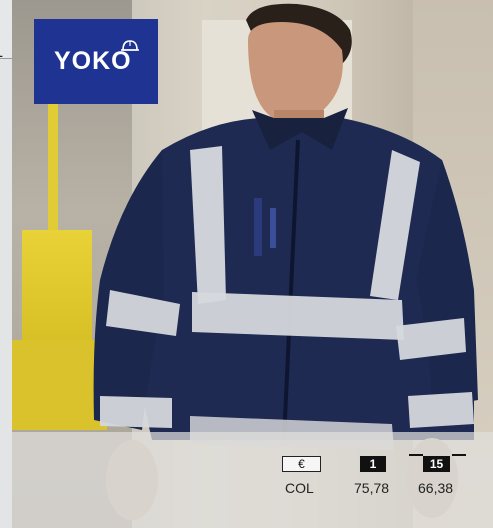 This screenshot has height=528, width=493. I want to click on currency-badge: €, so click(301, 464).